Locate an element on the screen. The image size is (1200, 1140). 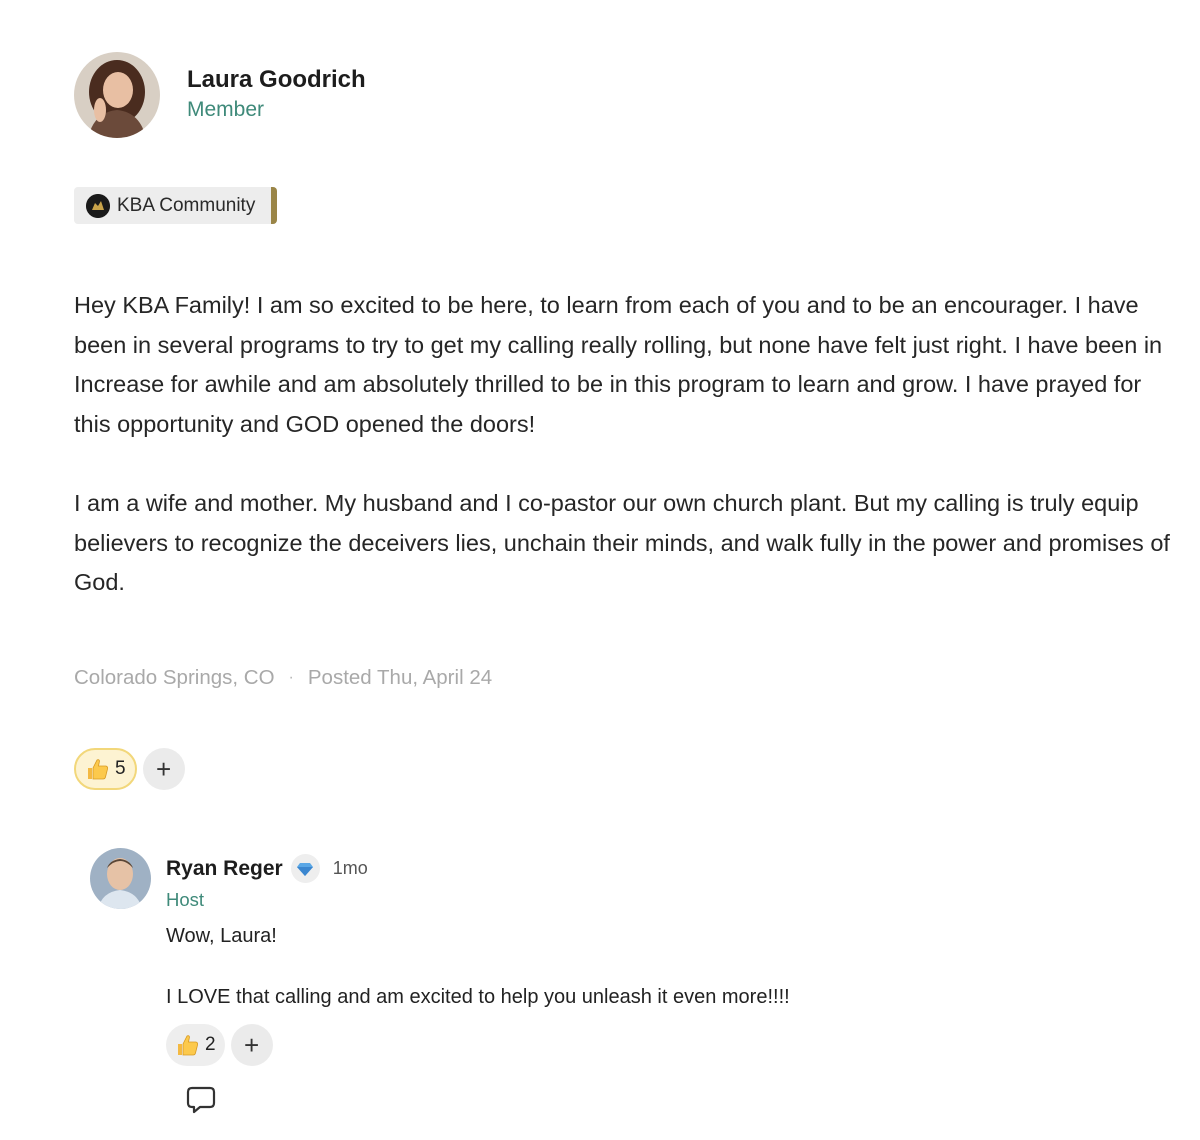
comment-timestamp: 1mo is located at coordinates (350, 868).